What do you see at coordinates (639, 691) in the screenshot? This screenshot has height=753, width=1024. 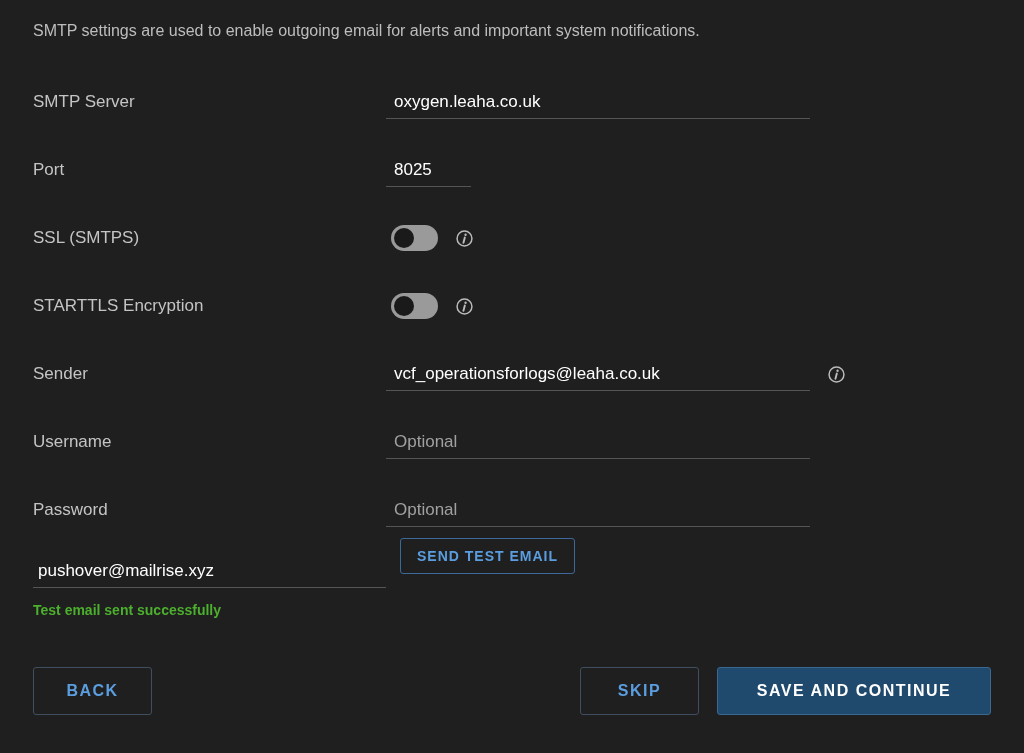 I see `skip-button: SKIP` at bounding box center [639, 691].